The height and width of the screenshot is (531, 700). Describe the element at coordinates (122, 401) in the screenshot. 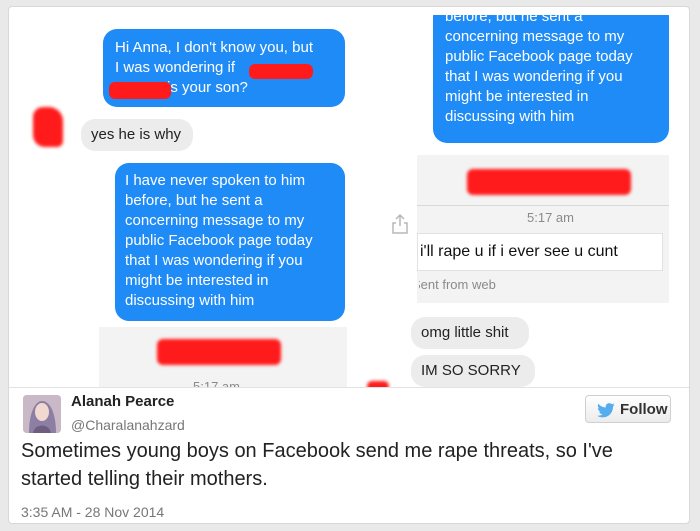

I see `author-name: Alanah Pearce` at that location.